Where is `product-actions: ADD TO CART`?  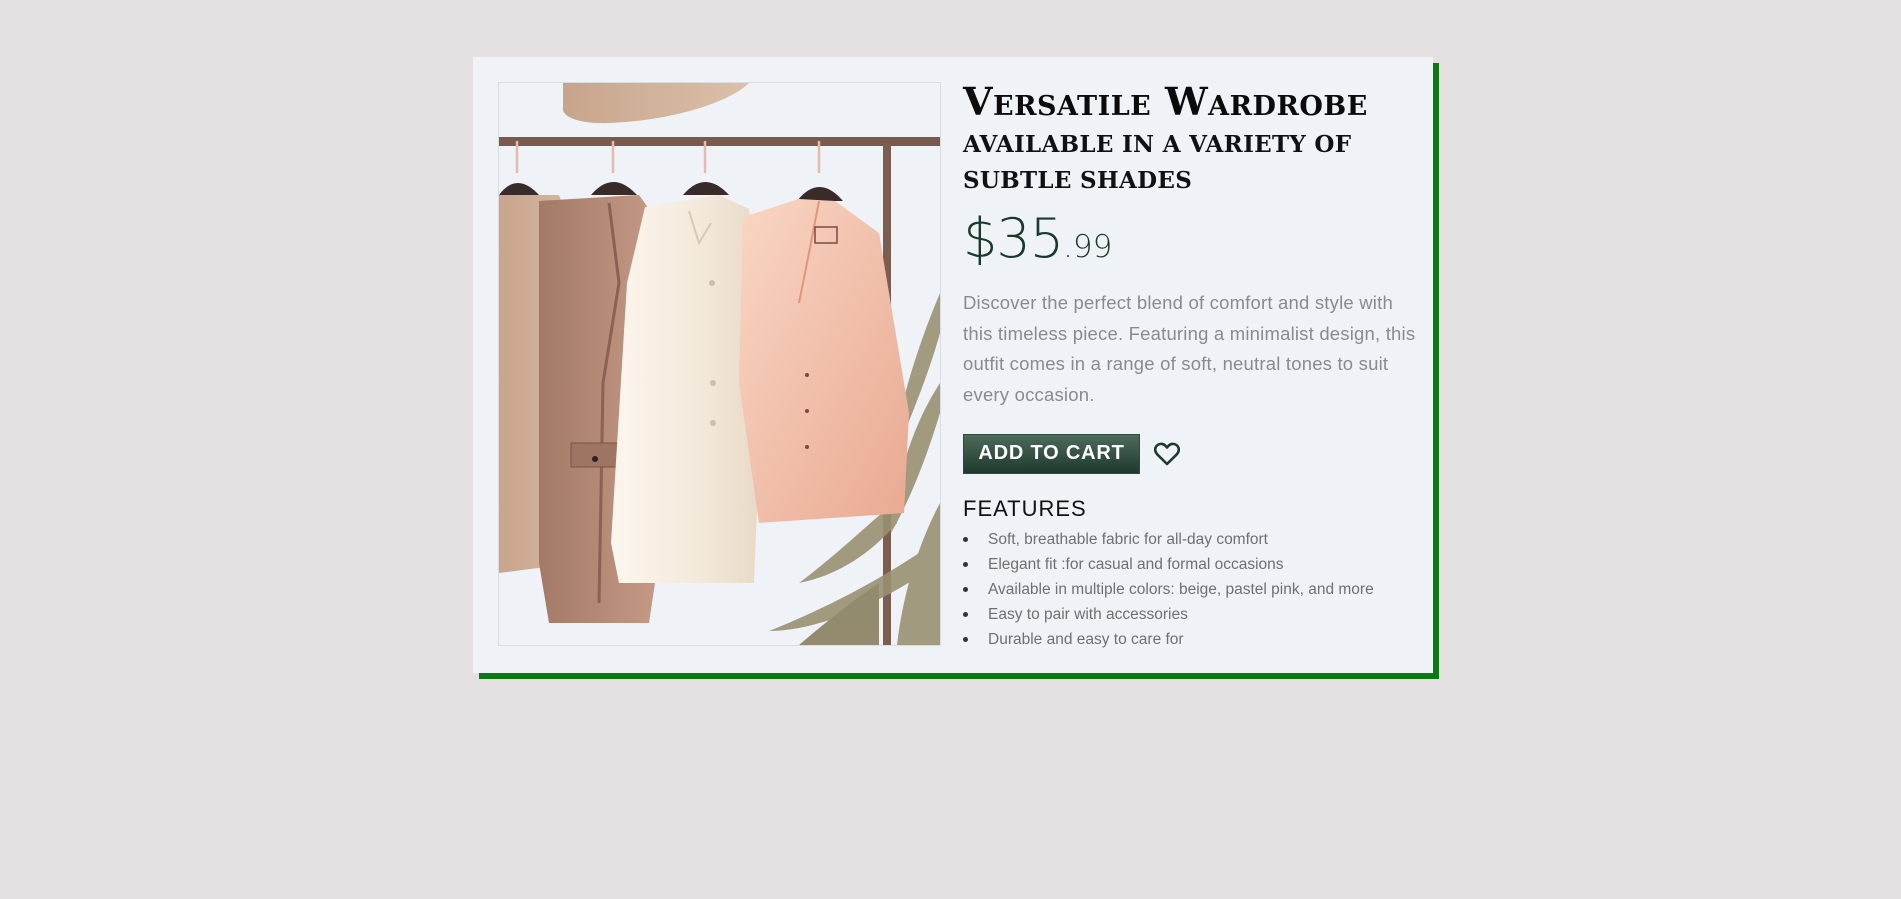
product-actions: ADD TO CART is located at coordinates (1190, 453).